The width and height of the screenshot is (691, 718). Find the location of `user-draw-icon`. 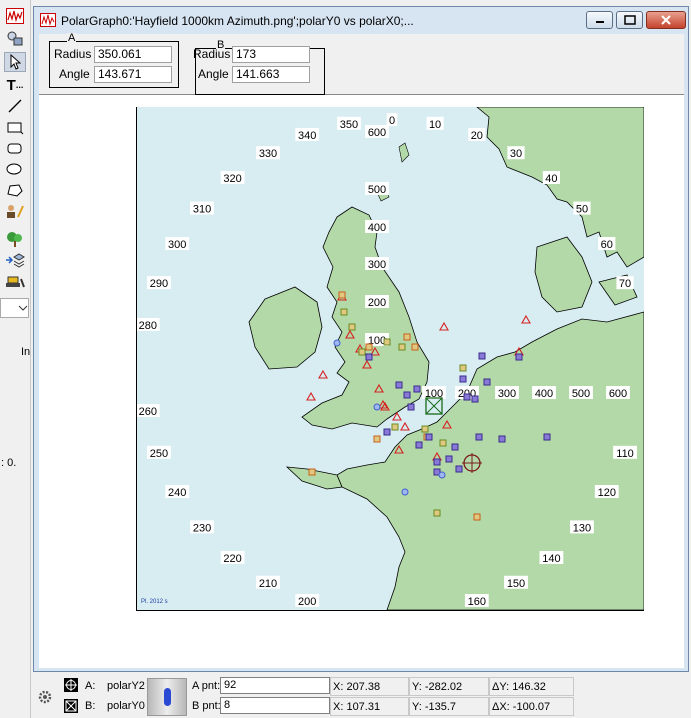

user-draw-icon is located at coordinates (15, 211).